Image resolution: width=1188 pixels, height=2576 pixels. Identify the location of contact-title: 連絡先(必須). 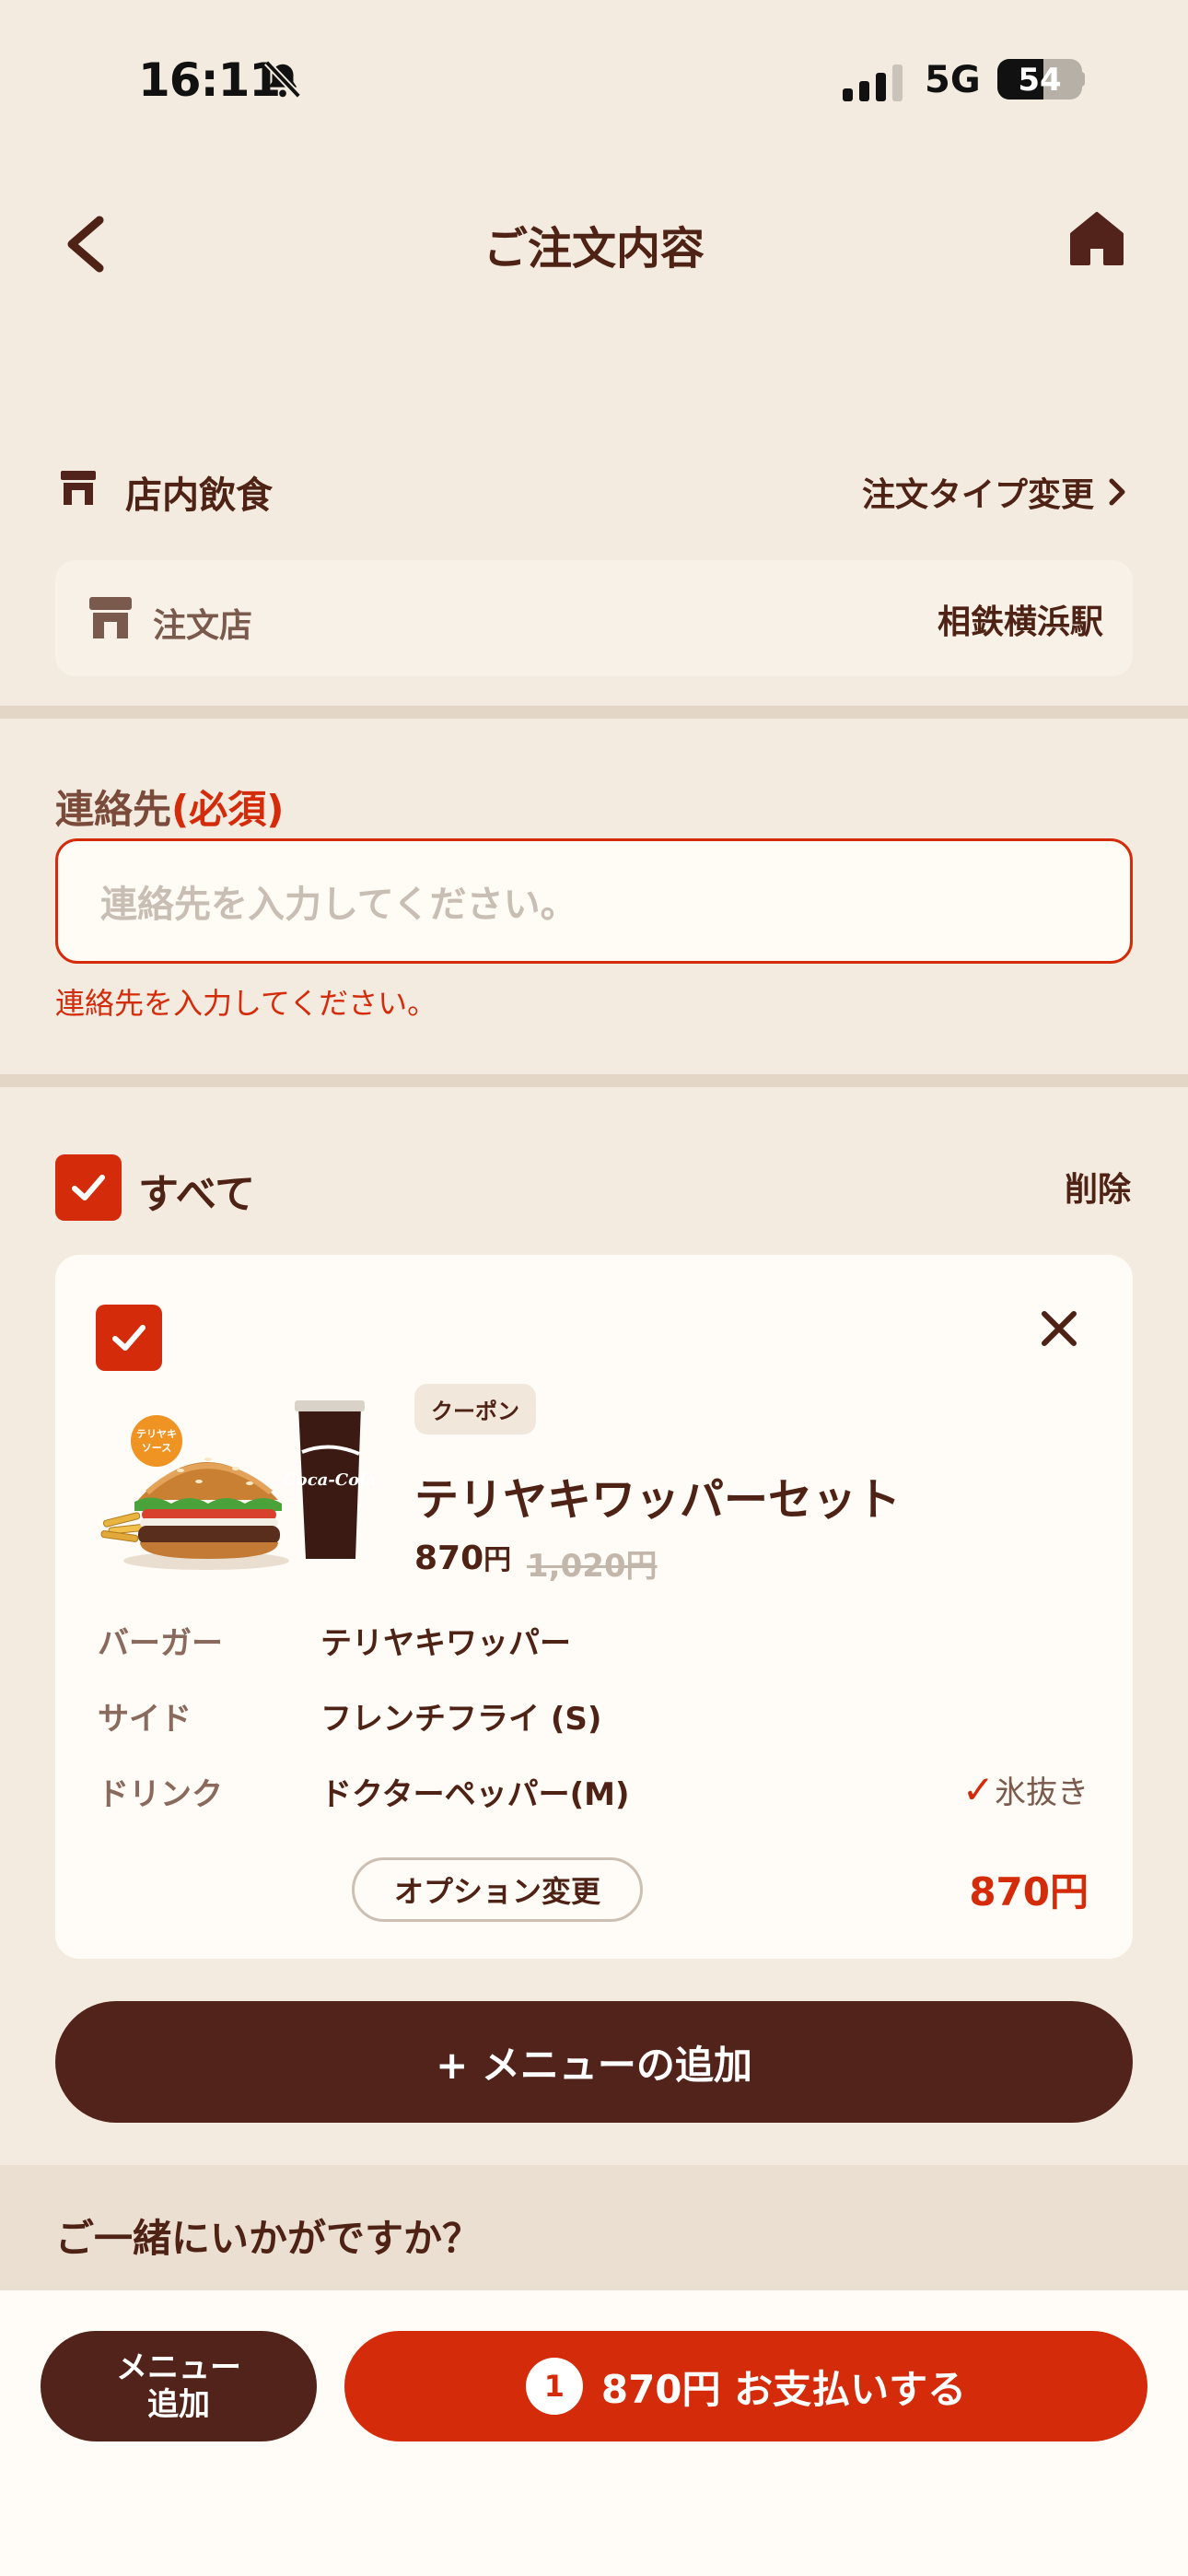
(169, 807).